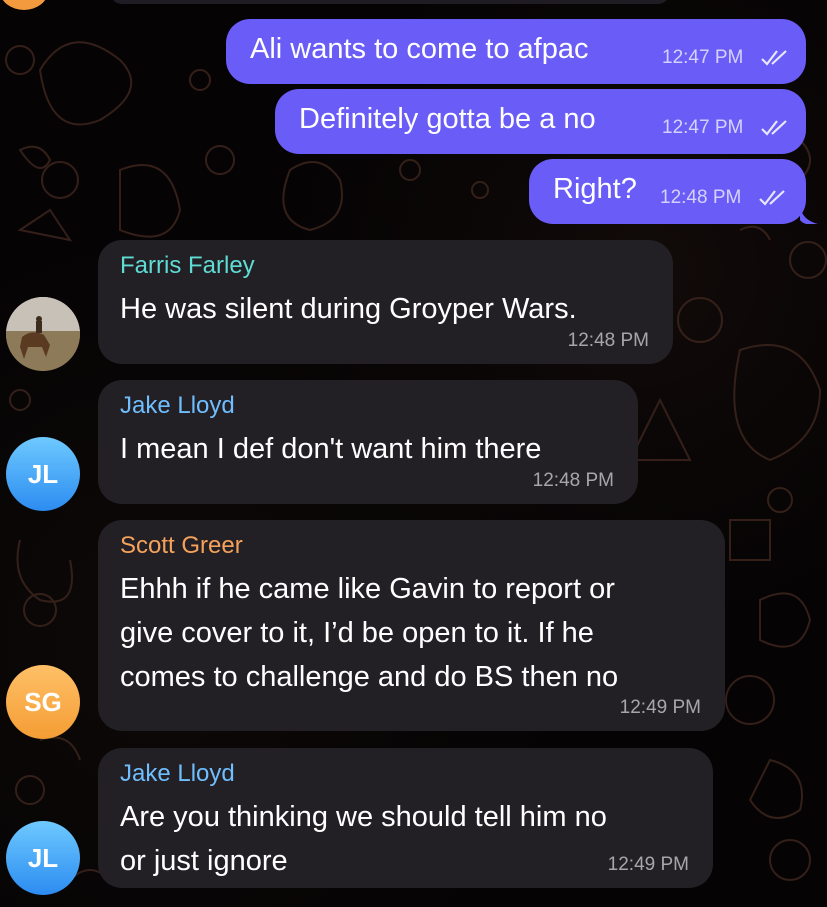  I want to click on bubble-tail, so click(809, 215).